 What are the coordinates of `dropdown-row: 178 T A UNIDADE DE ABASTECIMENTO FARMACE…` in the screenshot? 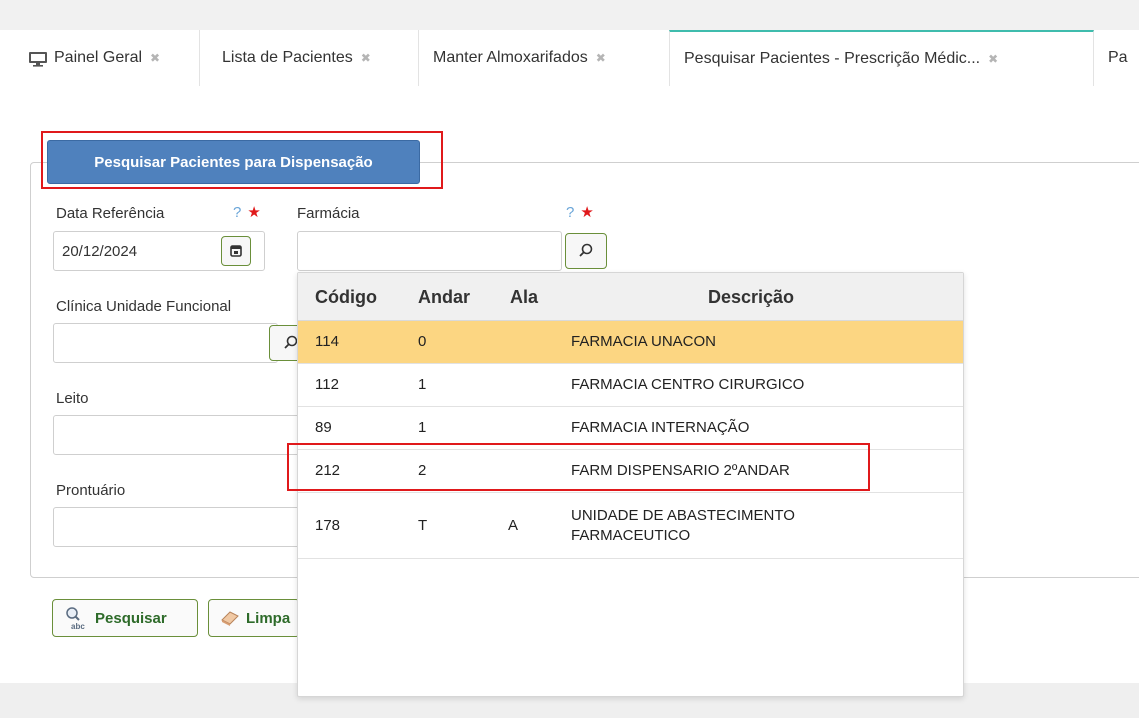 It's located at (630, 526).